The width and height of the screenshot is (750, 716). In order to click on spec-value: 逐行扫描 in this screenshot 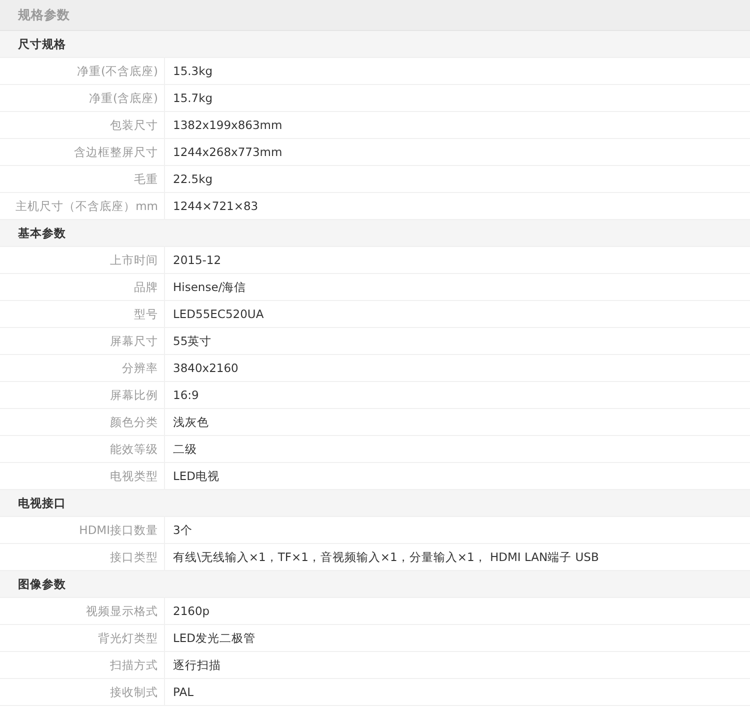, I will do `click(196, 665)`.